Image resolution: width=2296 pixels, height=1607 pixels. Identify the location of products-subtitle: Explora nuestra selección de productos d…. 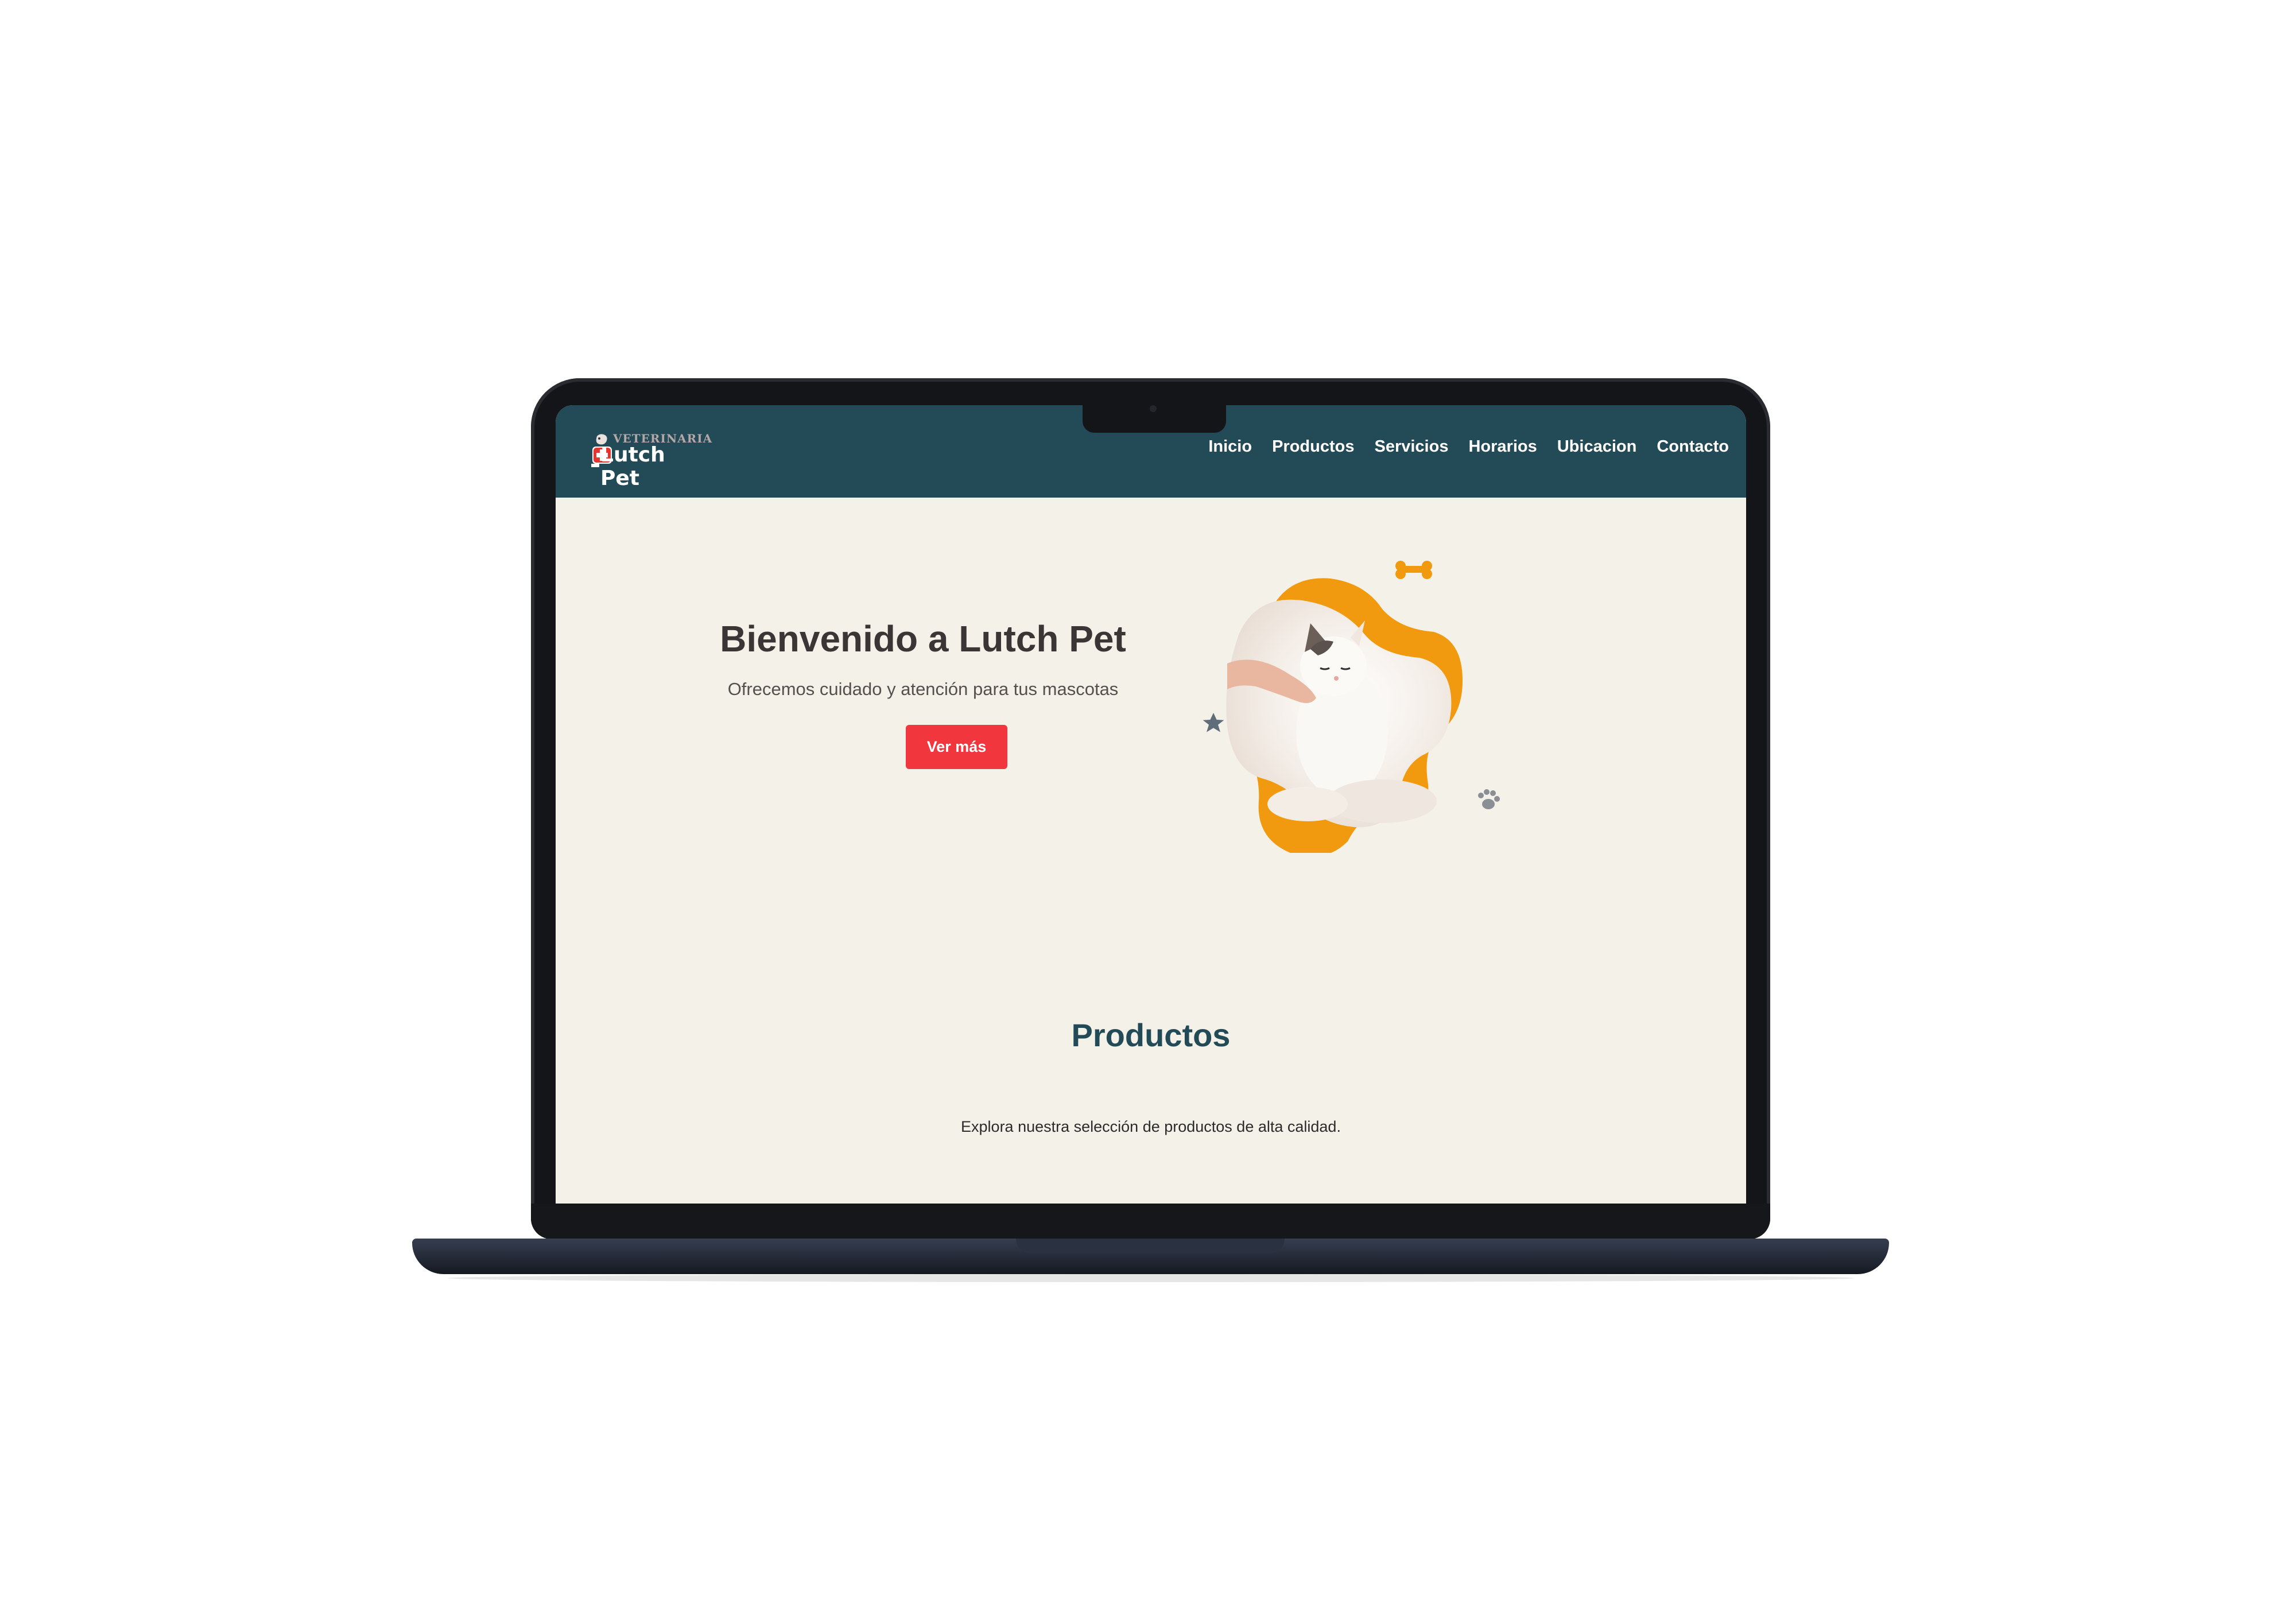
(1151, 1126).